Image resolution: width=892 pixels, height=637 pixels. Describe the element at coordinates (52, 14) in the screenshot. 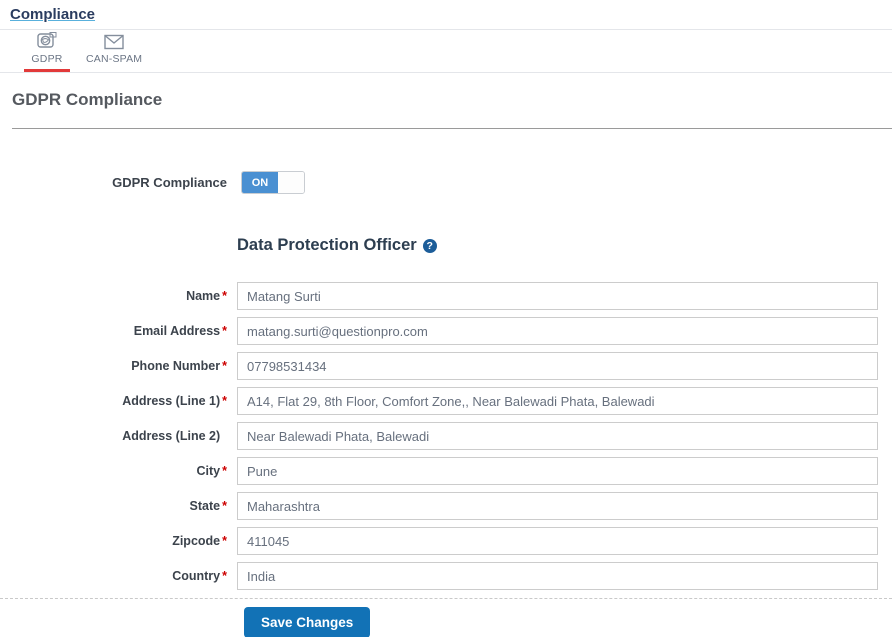

I see `breadcrumb-compliance-link: Compliance` at that location.